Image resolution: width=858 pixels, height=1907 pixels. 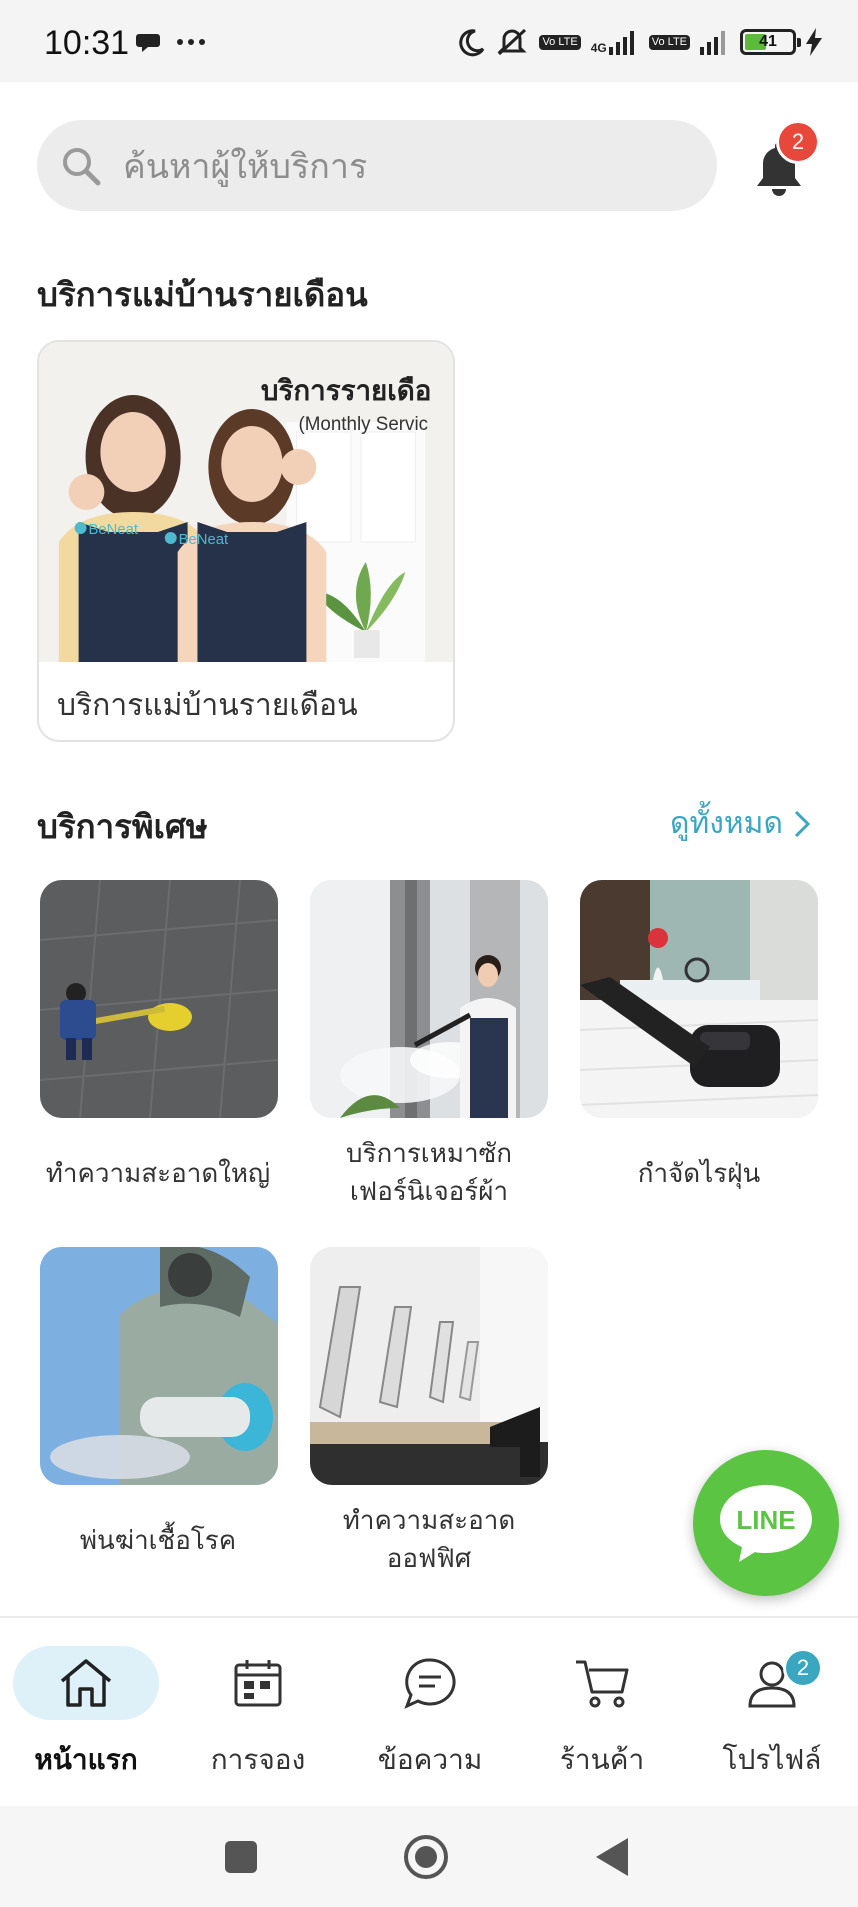 What do you see at coordinates (602, 1684) in the screenshot?
I see `cart-icon` at bounding box center [602, 1684].